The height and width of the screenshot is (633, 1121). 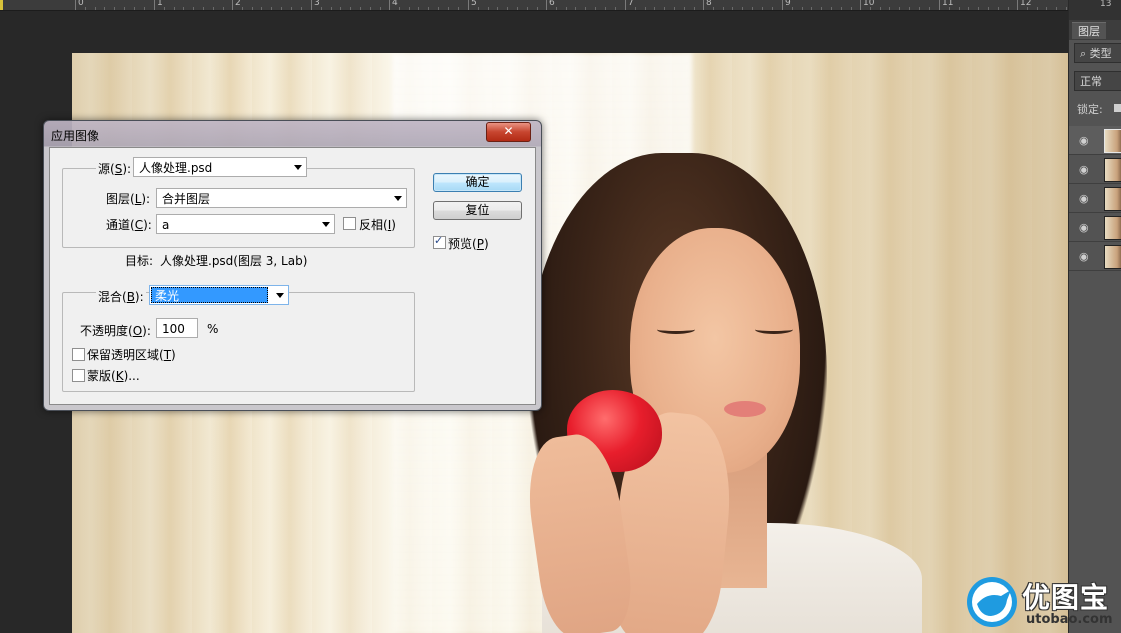 I want to click on layer-select: 合并图层, so click(x=281, y=198).